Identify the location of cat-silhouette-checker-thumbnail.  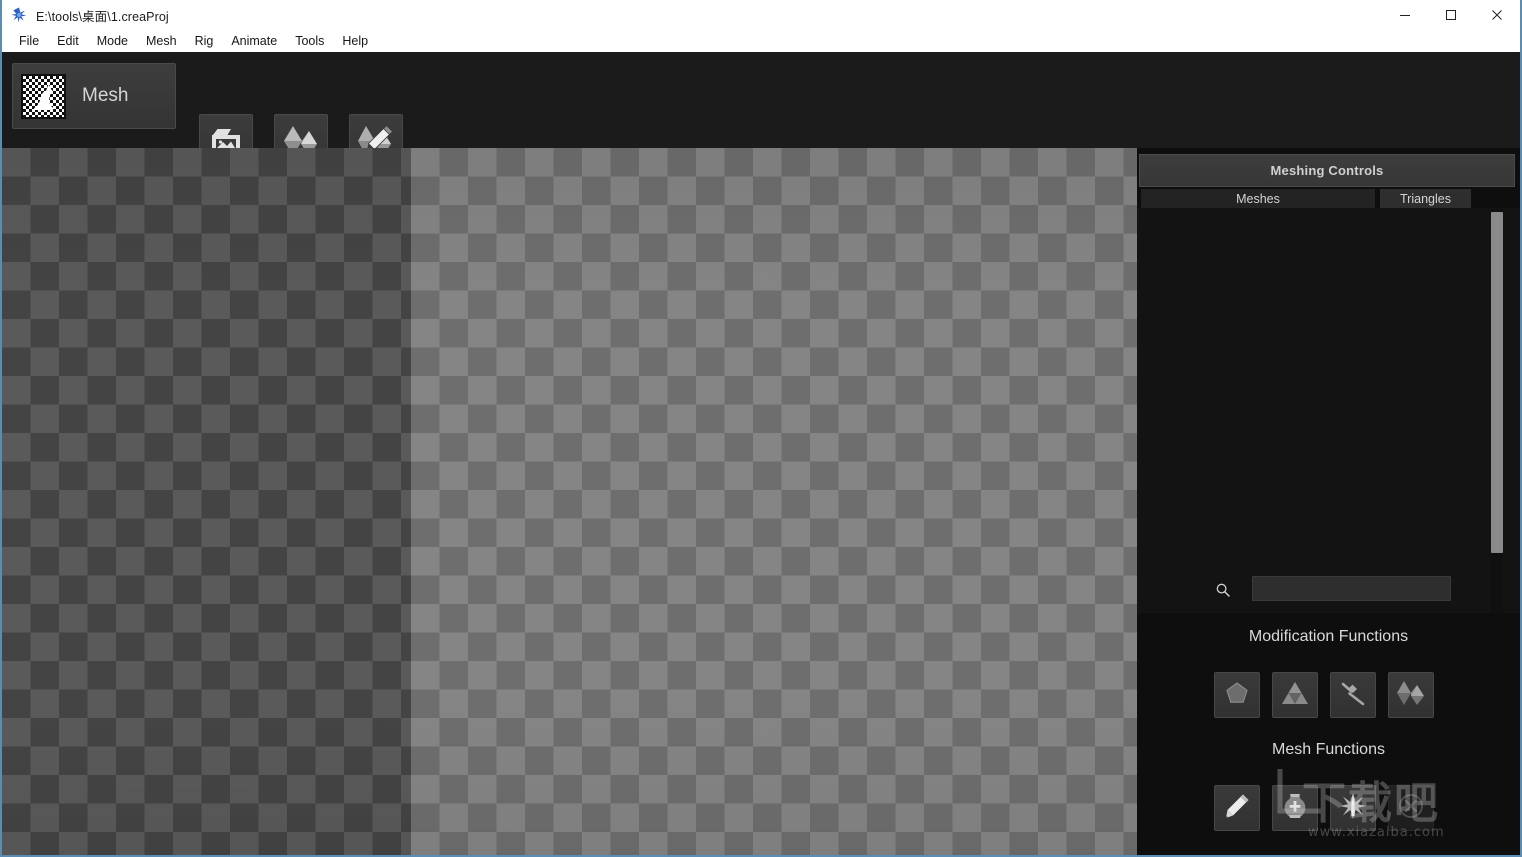
(43, 96).